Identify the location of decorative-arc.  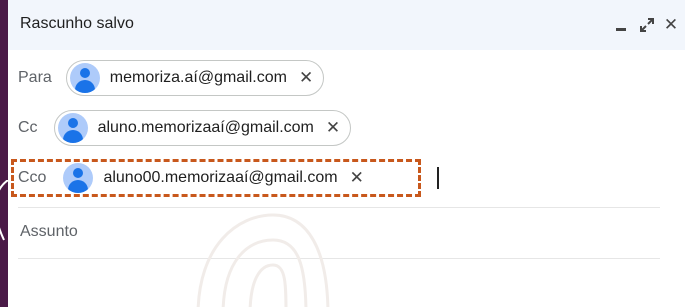
(4, 210).